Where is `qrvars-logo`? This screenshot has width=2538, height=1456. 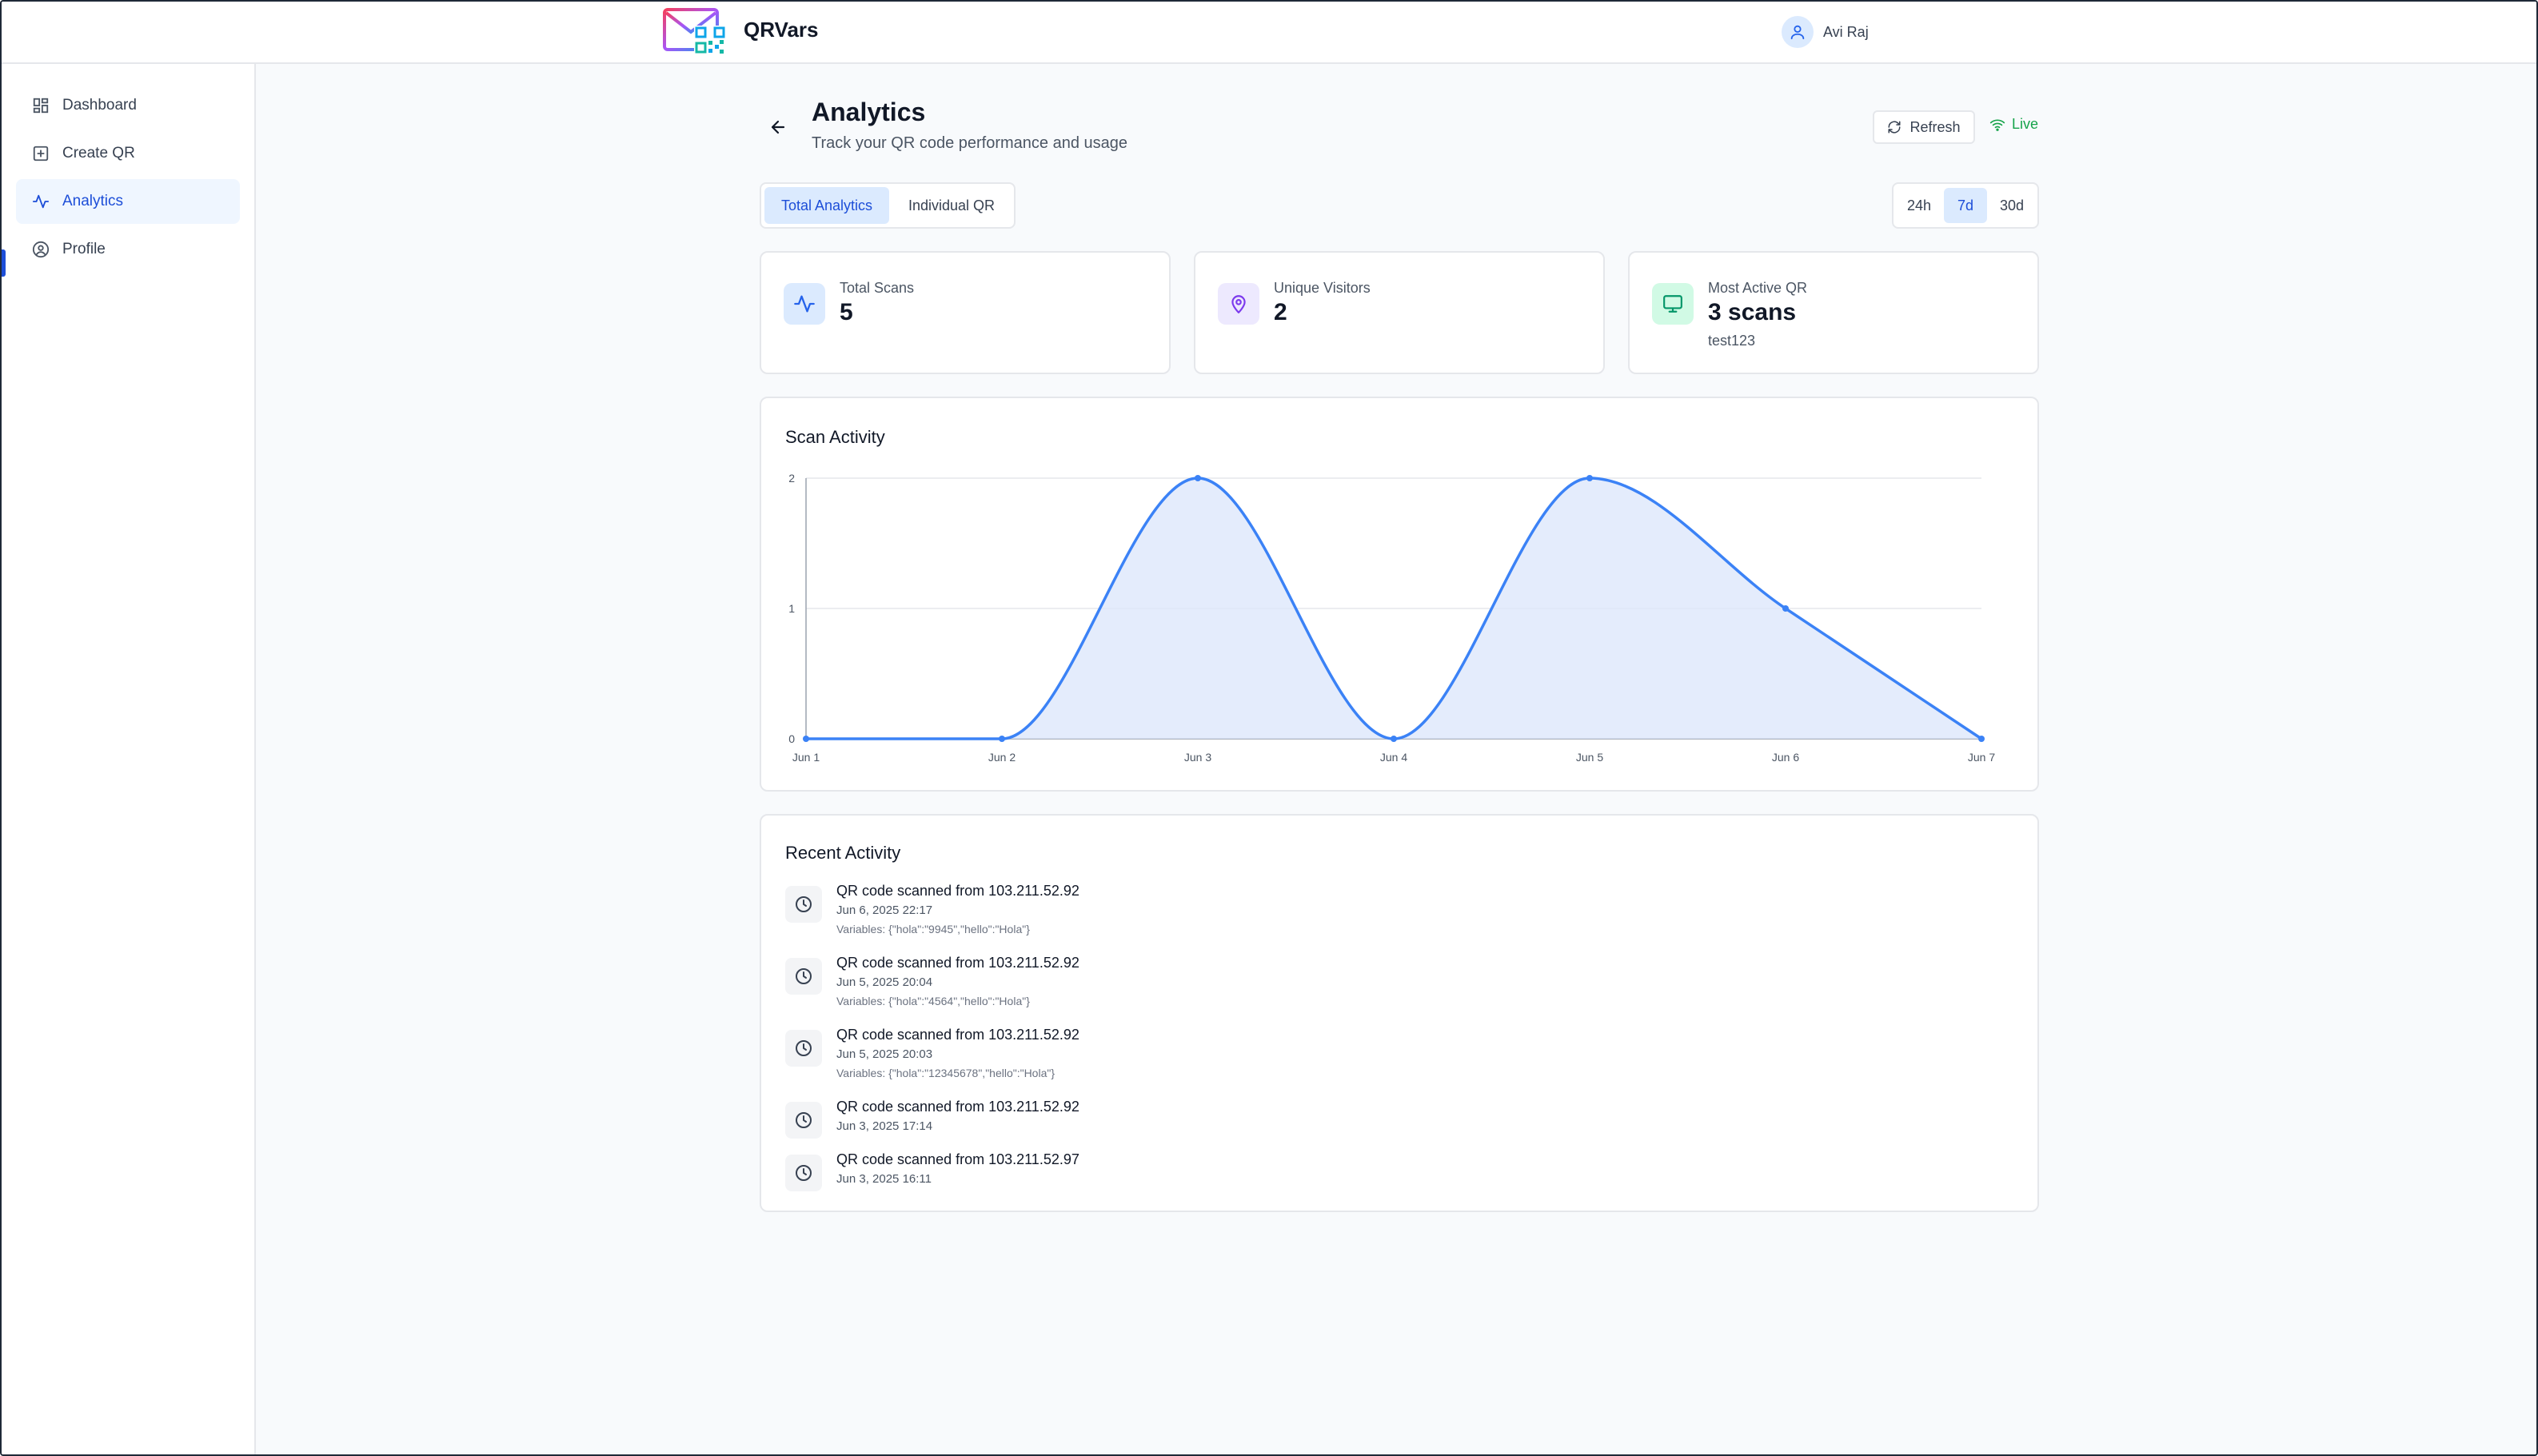
qrvars-logo is located at coordinates (694, 31).